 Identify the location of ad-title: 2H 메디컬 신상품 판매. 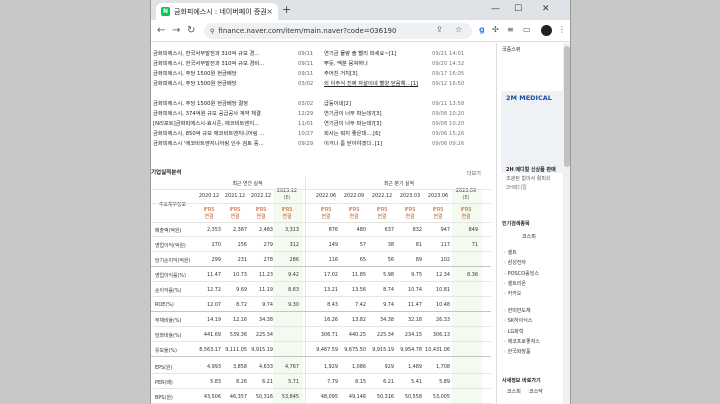
(531, 169).